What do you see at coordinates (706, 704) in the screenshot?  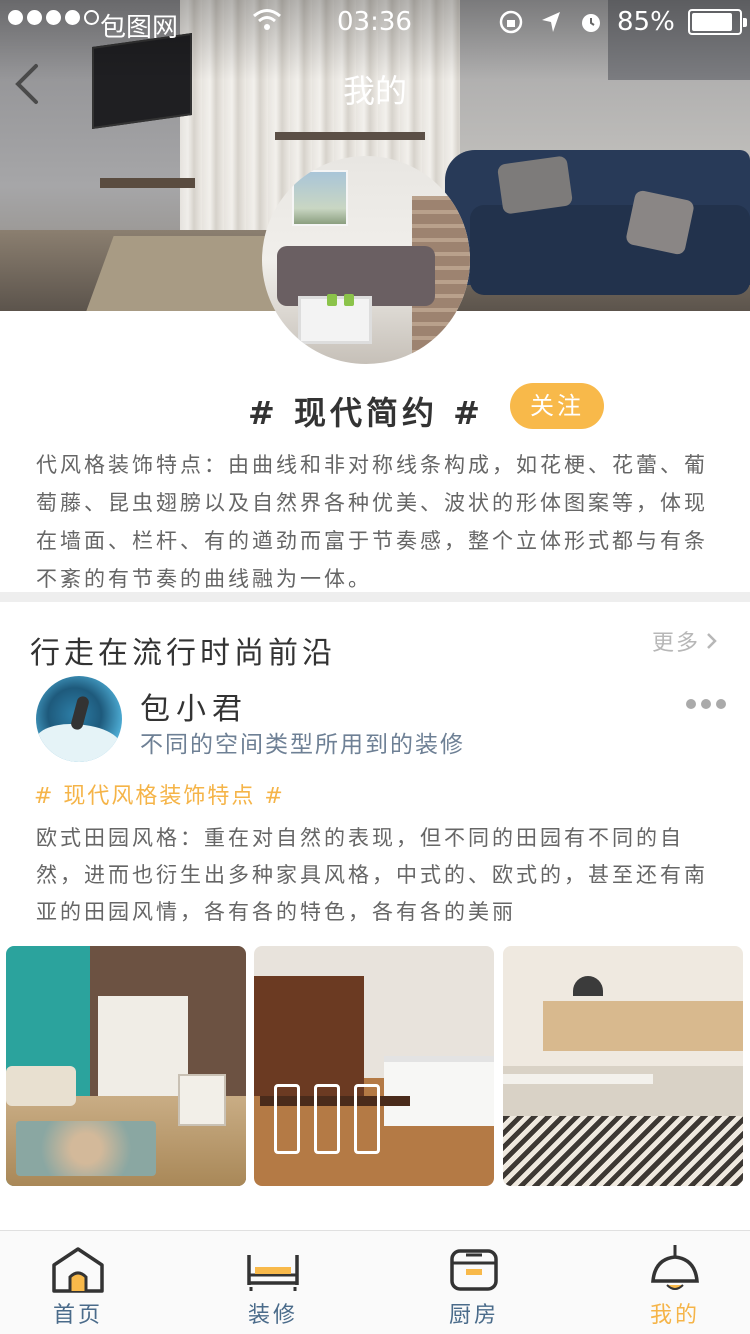 I see `more-options-icon` at bounding box center [706, 704].